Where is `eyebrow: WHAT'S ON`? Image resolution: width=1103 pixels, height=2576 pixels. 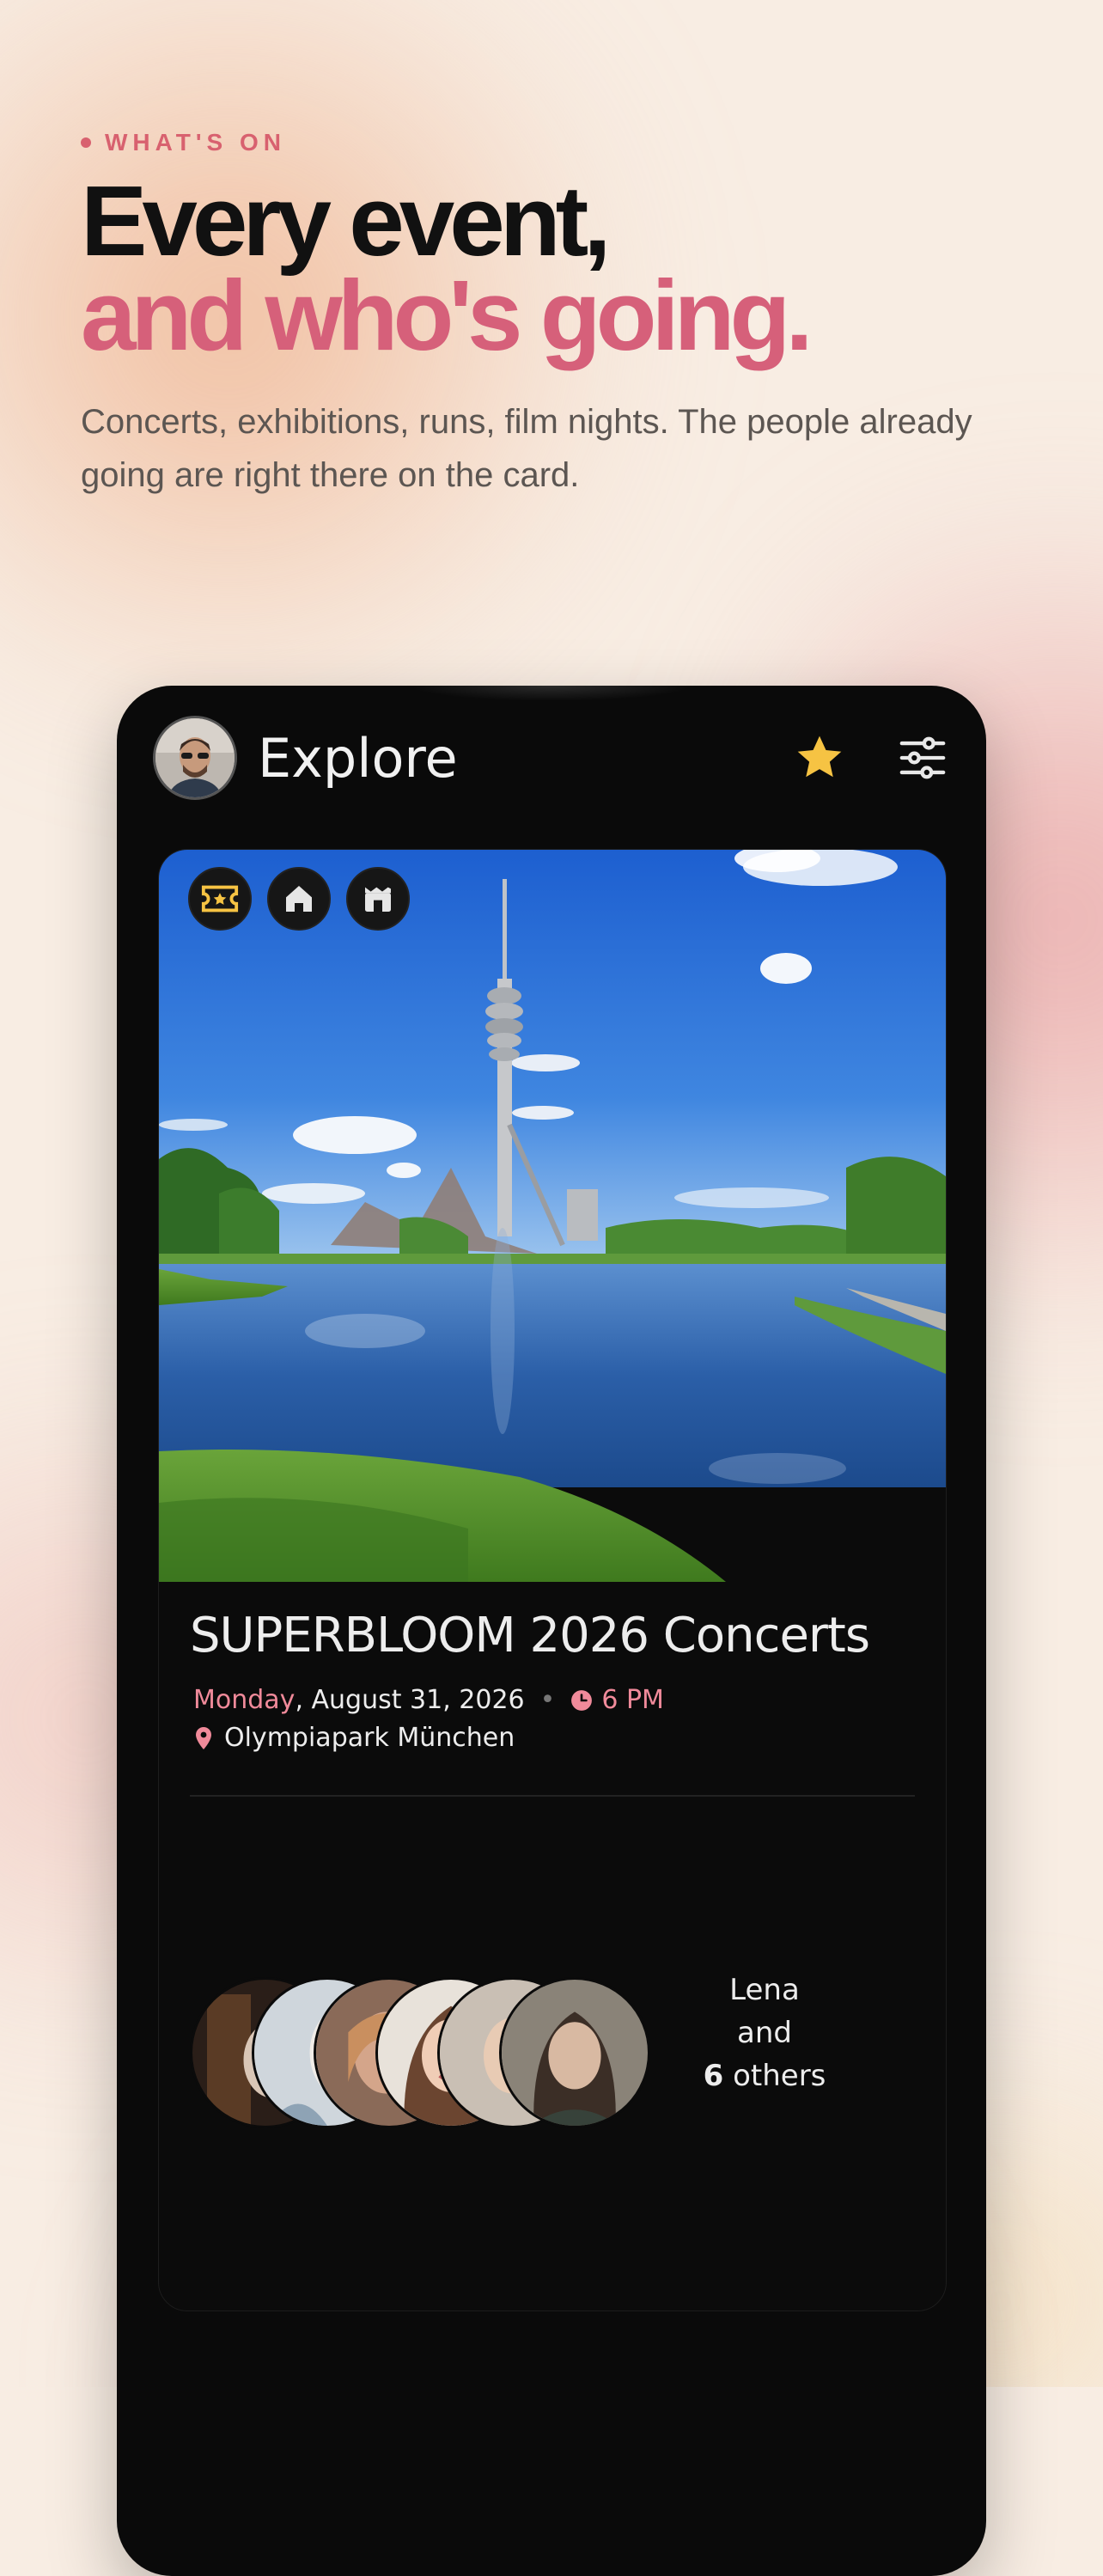 eyebrow: WHAT'S ON is located at coordinates (562, 142).